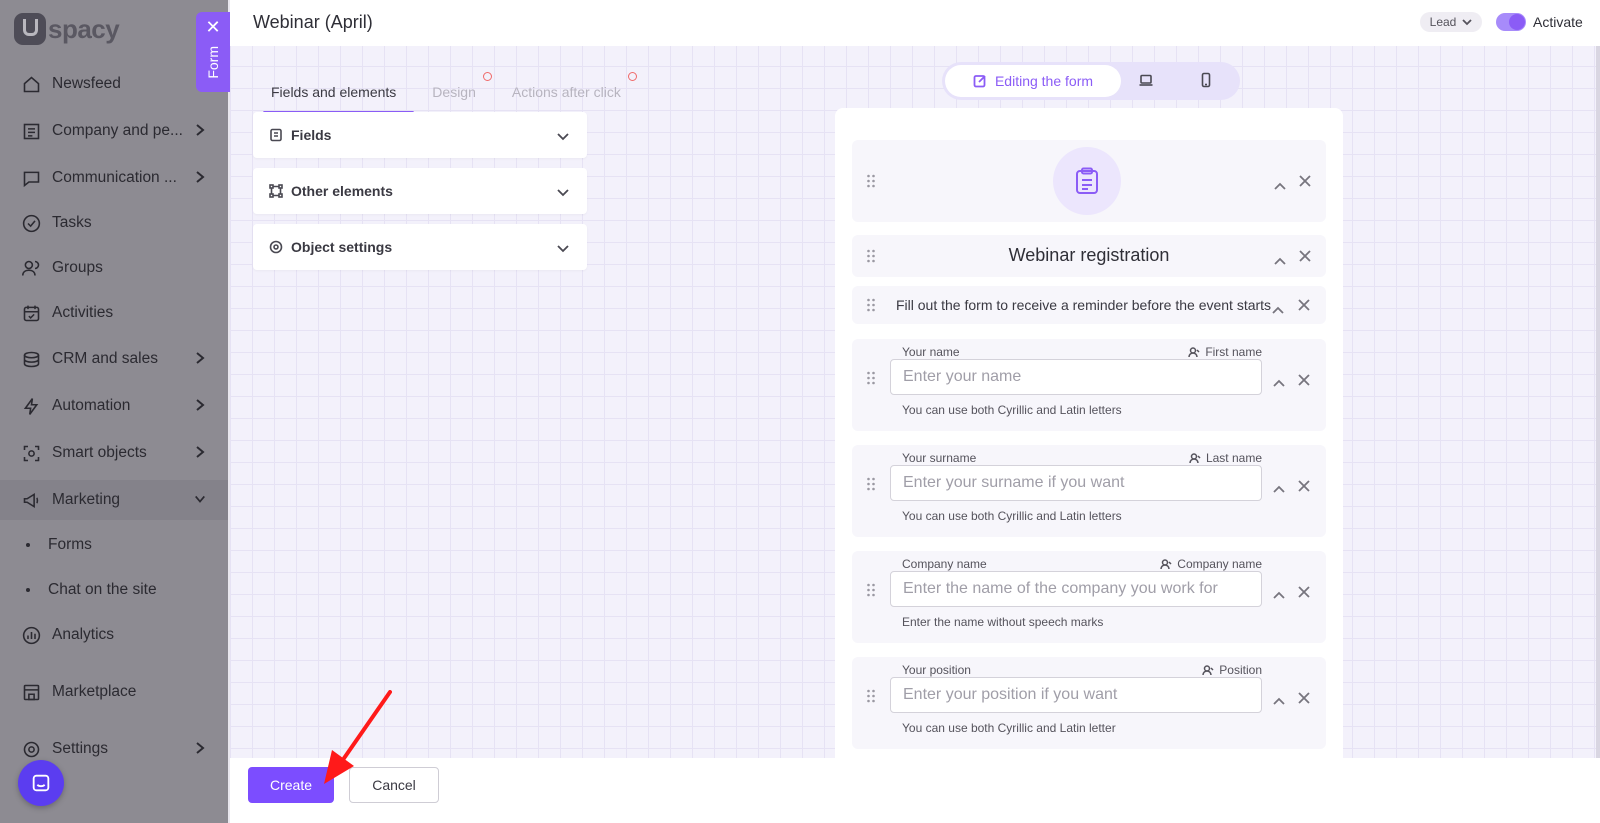  I want to click on form-title: Webinar registration, so click(1089, 255).